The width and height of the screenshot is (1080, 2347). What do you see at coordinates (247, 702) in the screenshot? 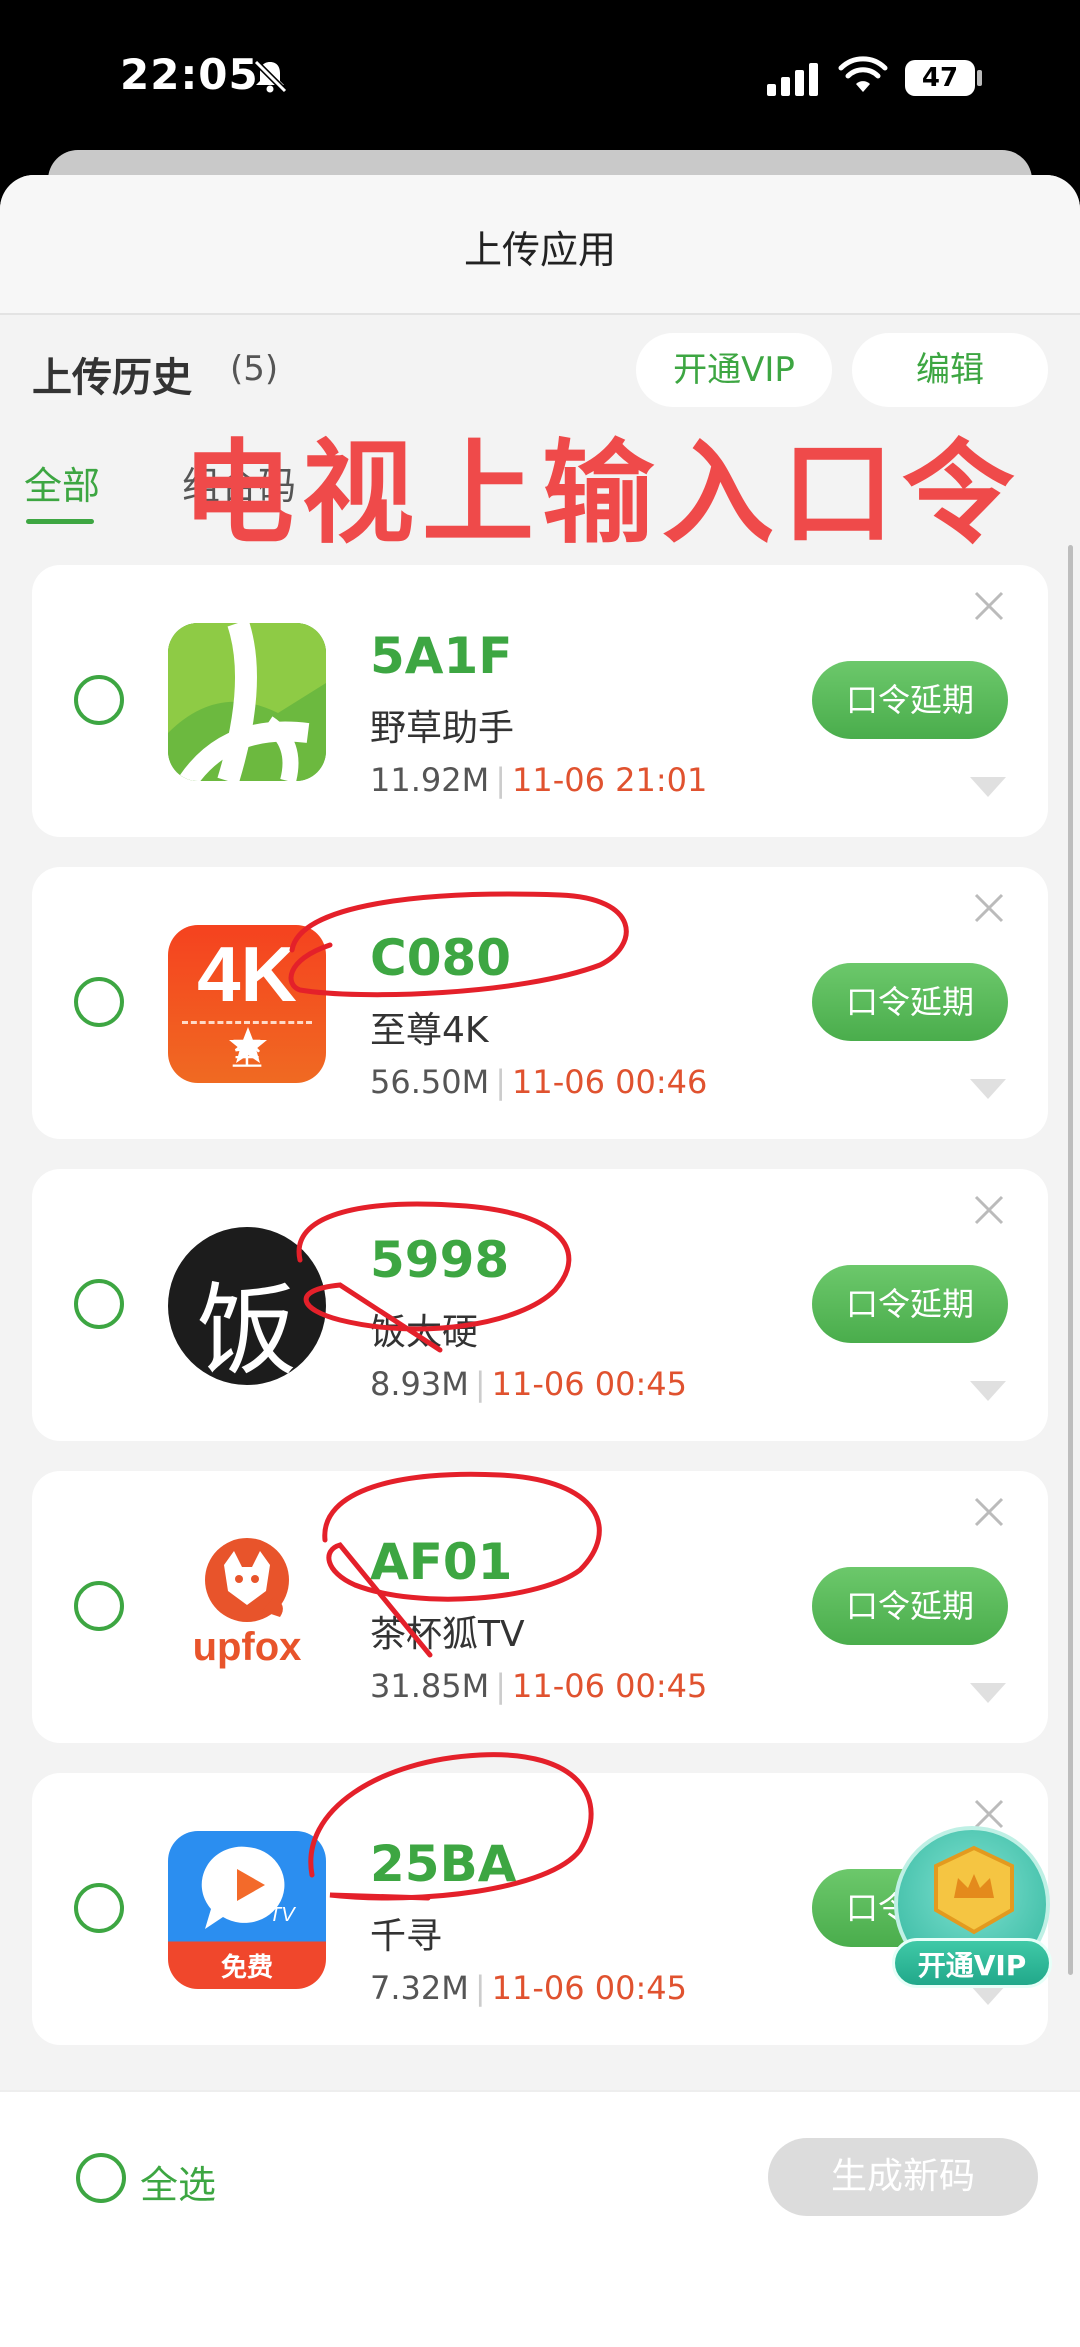
I see `grass-helper-icon` at bounding box center [247, 702].